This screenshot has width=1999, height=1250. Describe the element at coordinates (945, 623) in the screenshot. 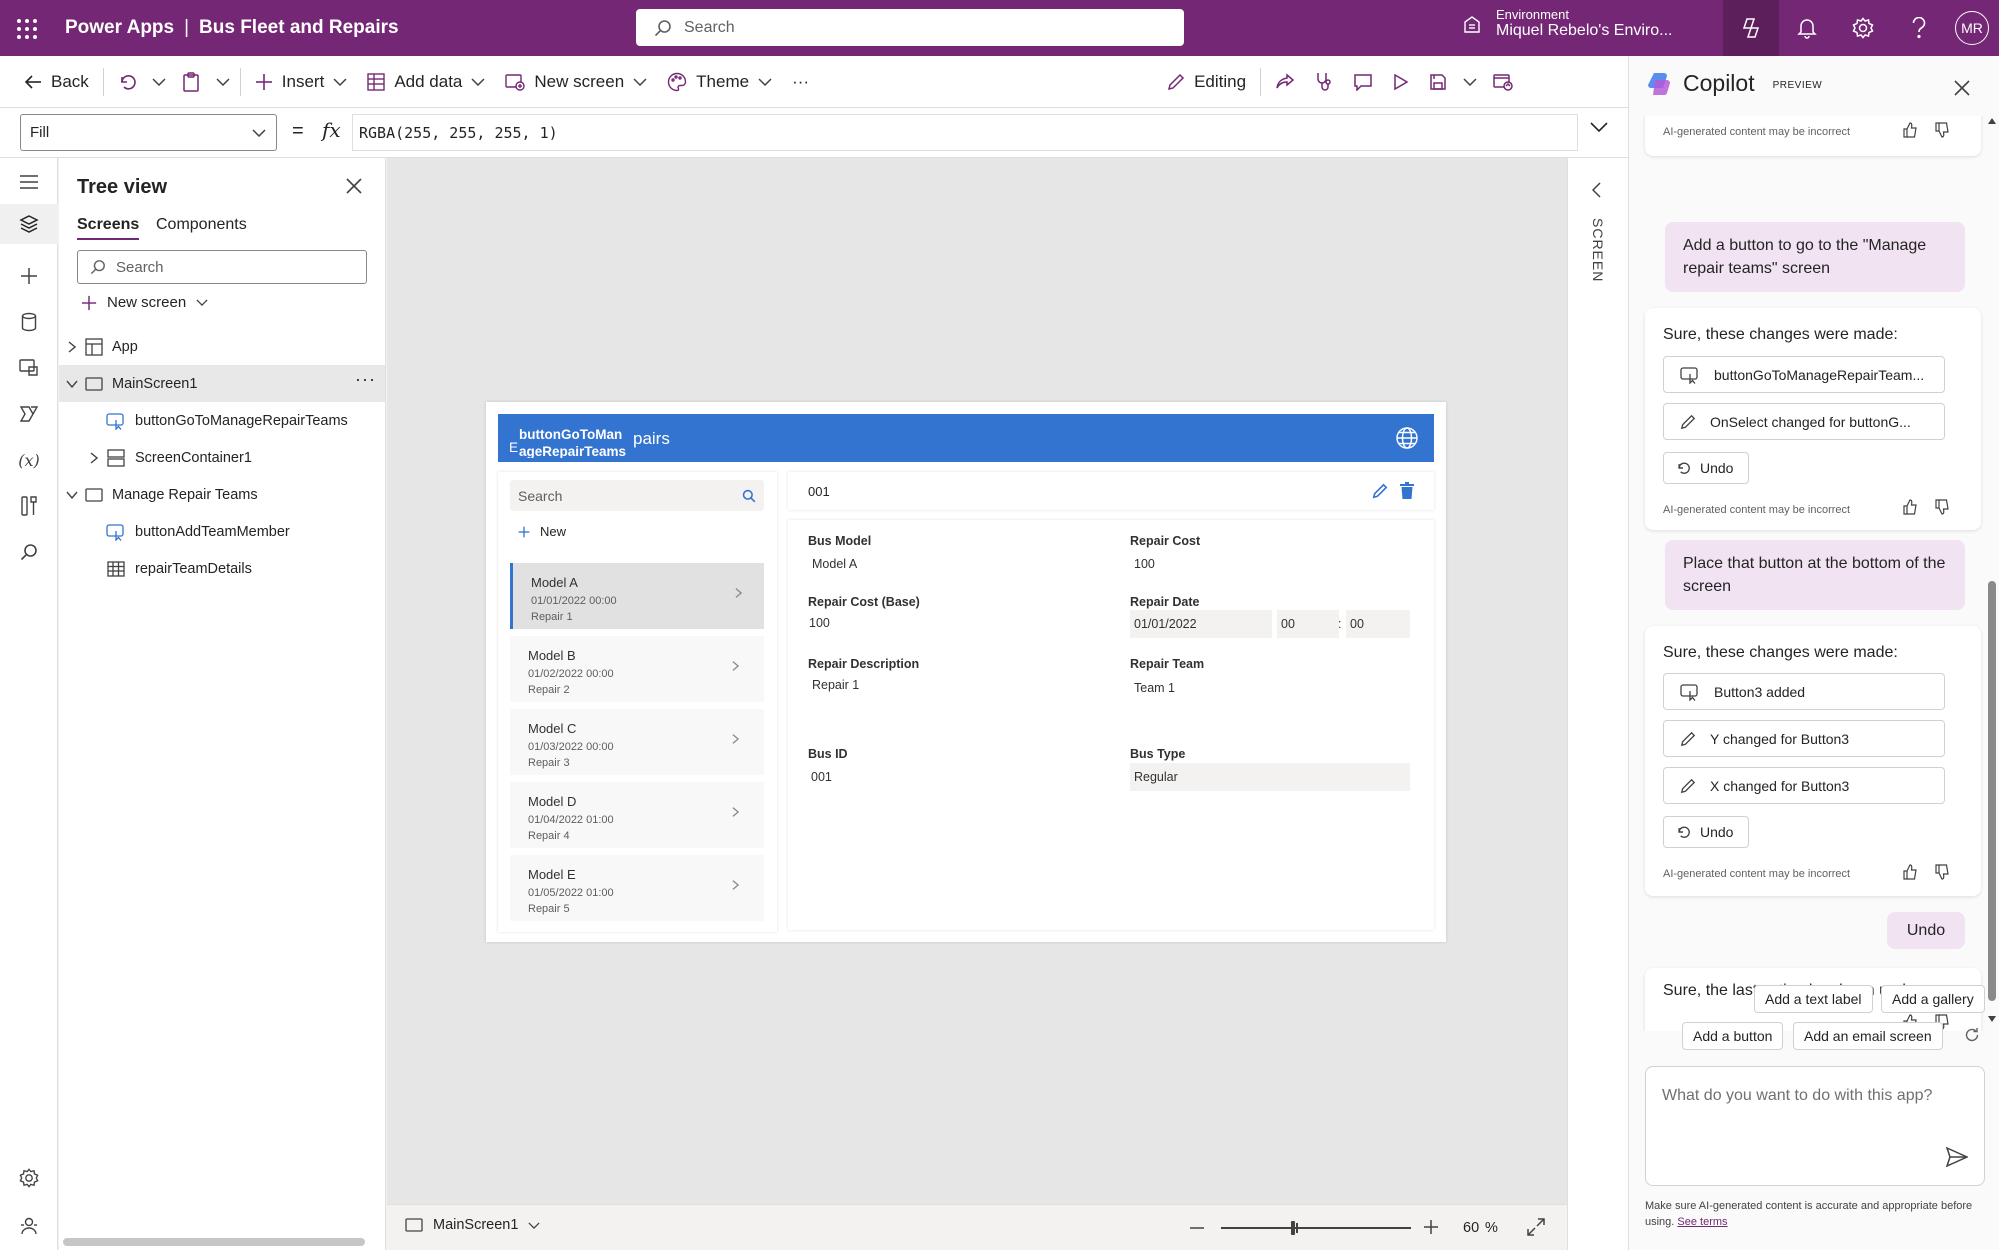

I see `field-repair-cost-base: 100` at that location.